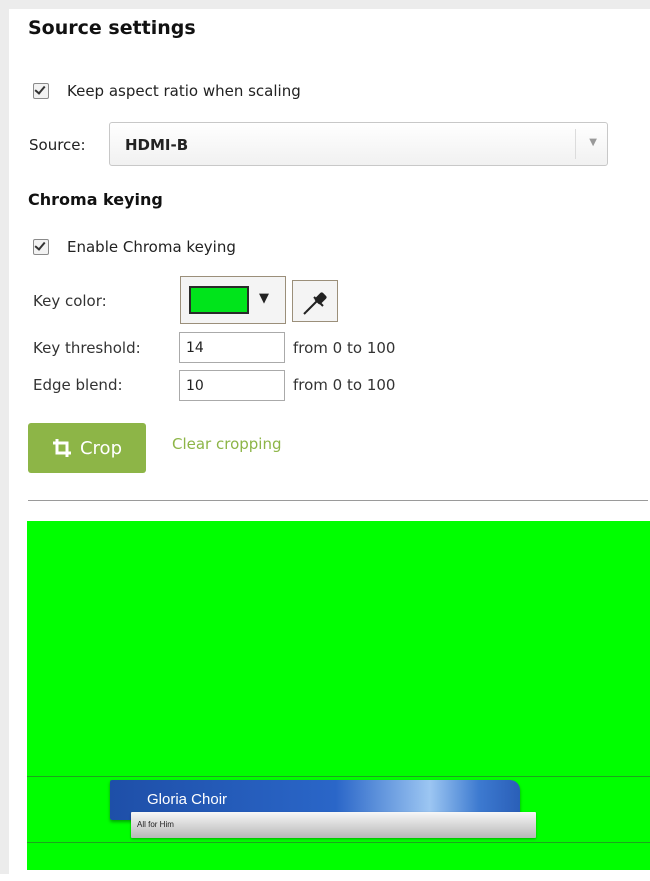 The height and width of the screenshot is (881, 650). I want to click on clear-cropping-link: Clear cropping, so click(227, 444).